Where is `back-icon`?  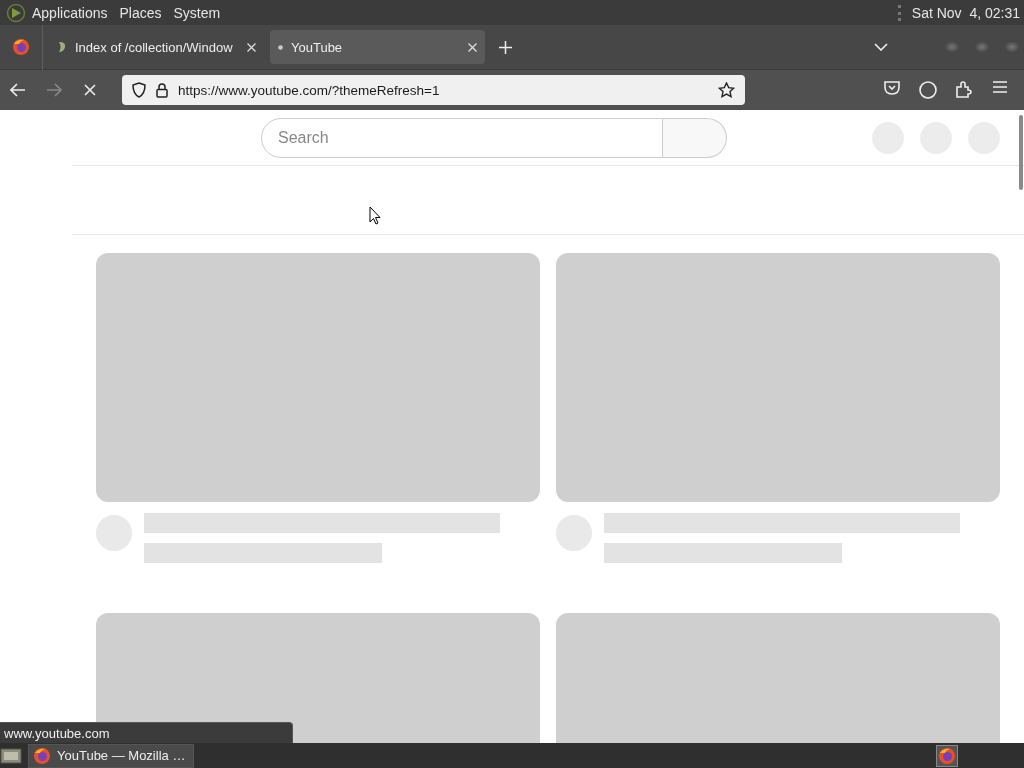
back-icon is located at coordinates (18, 90).